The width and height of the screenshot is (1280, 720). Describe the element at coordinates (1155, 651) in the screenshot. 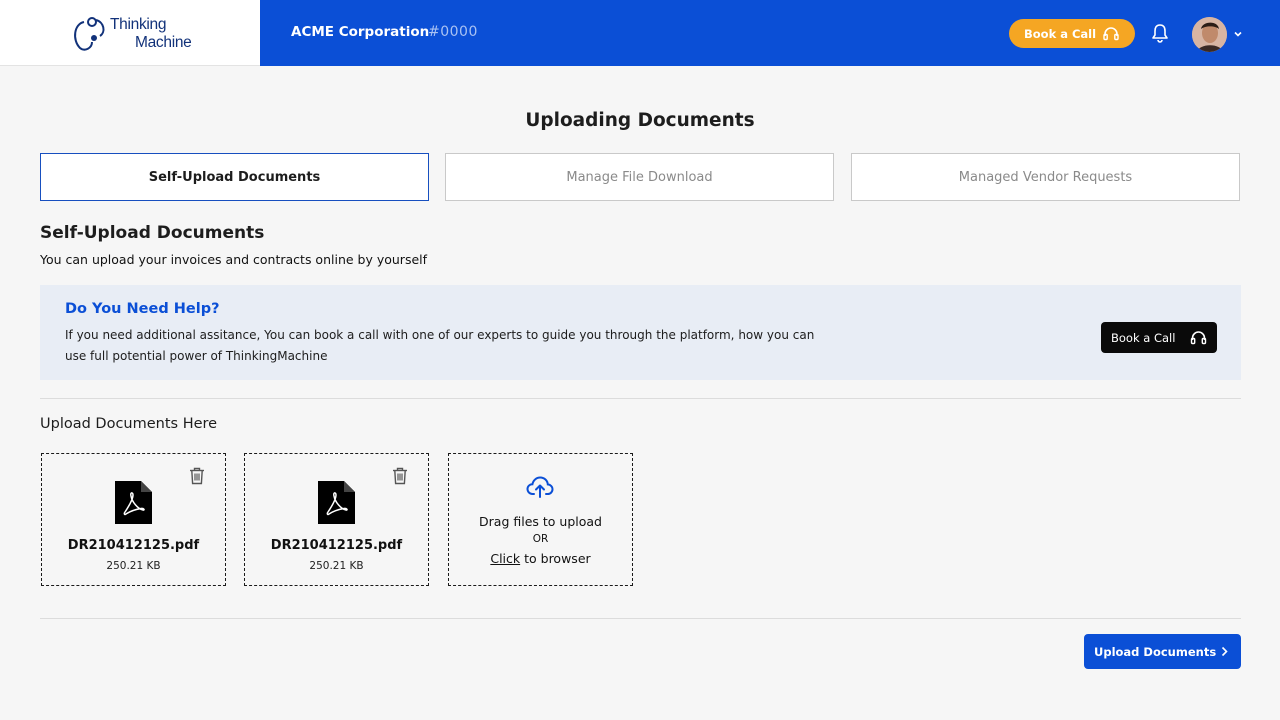

I see `upload-documents-label: Upload Documents` at that location.